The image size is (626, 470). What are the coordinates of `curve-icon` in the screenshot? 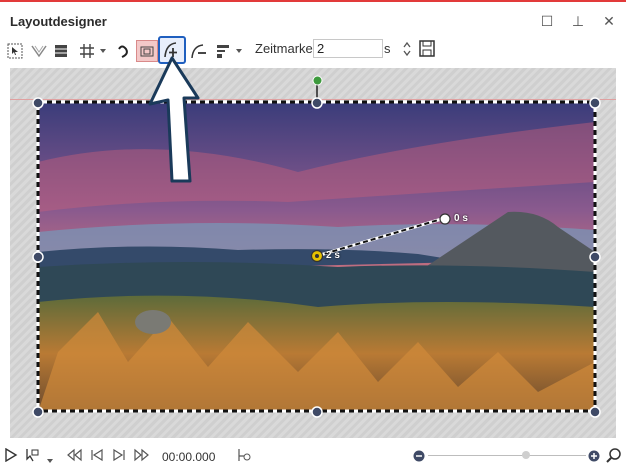 It's located at (39, 51).